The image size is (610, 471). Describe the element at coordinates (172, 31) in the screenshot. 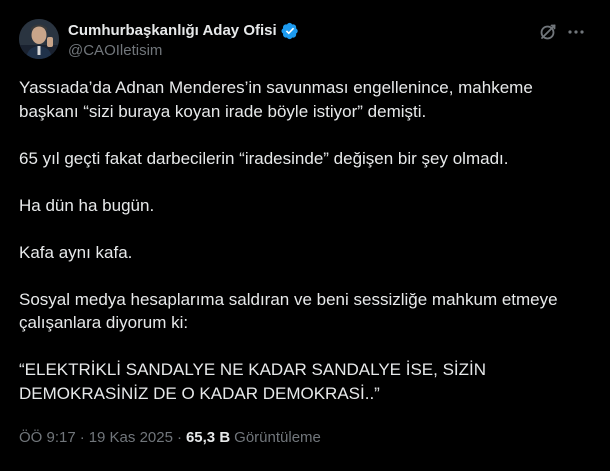

I see `display-name: Cumhurbaşkanlığı Aday Ofisi` at that location.